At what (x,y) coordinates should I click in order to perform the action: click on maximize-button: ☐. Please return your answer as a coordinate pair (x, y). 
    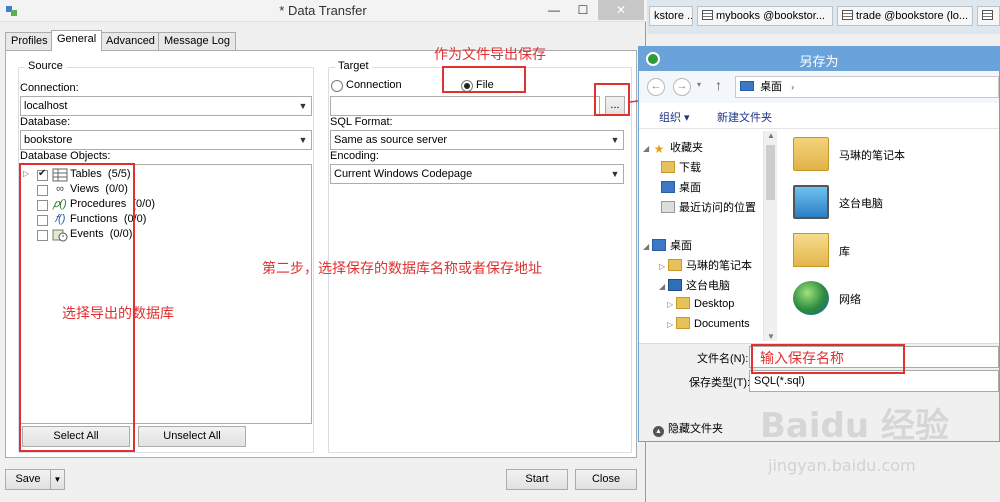
    Looking at the image, I should click on (583, 10).